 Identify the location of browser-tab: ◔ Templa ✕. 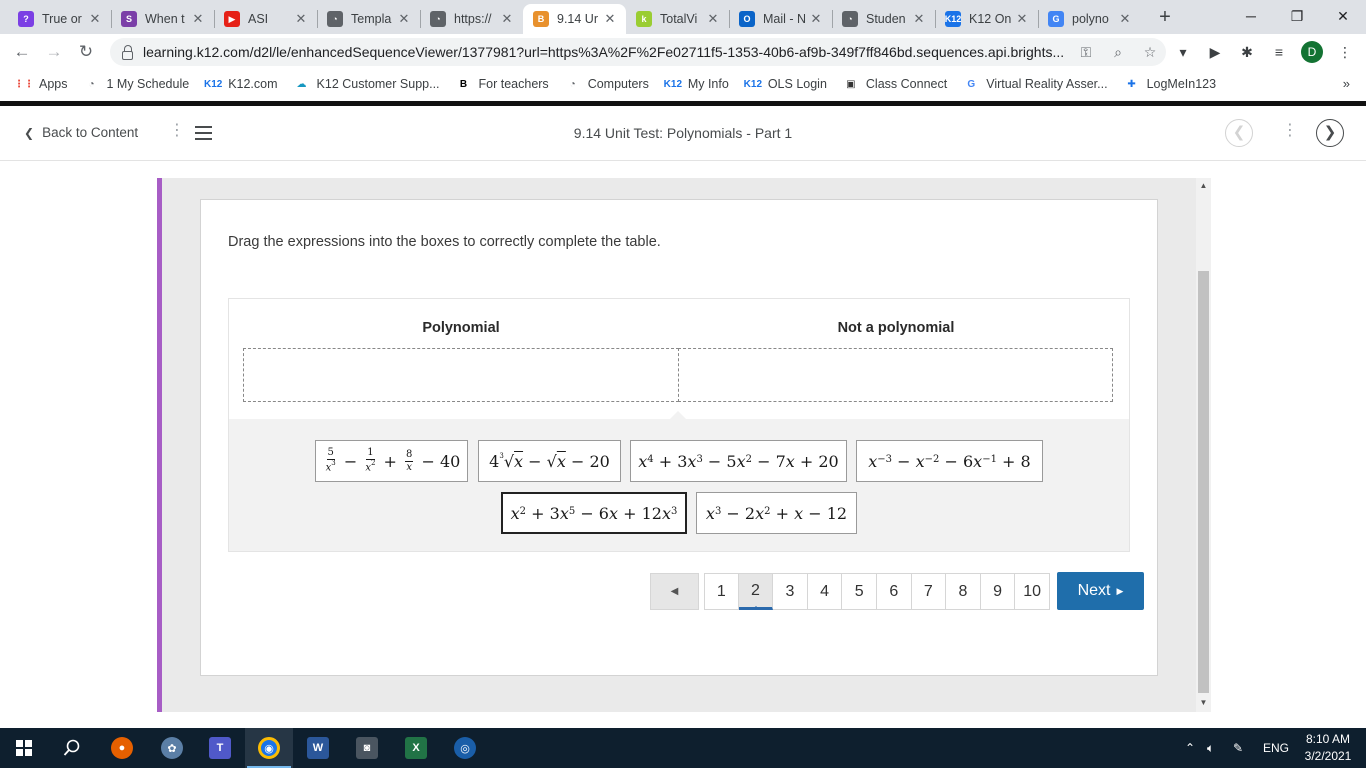
(368, 19).